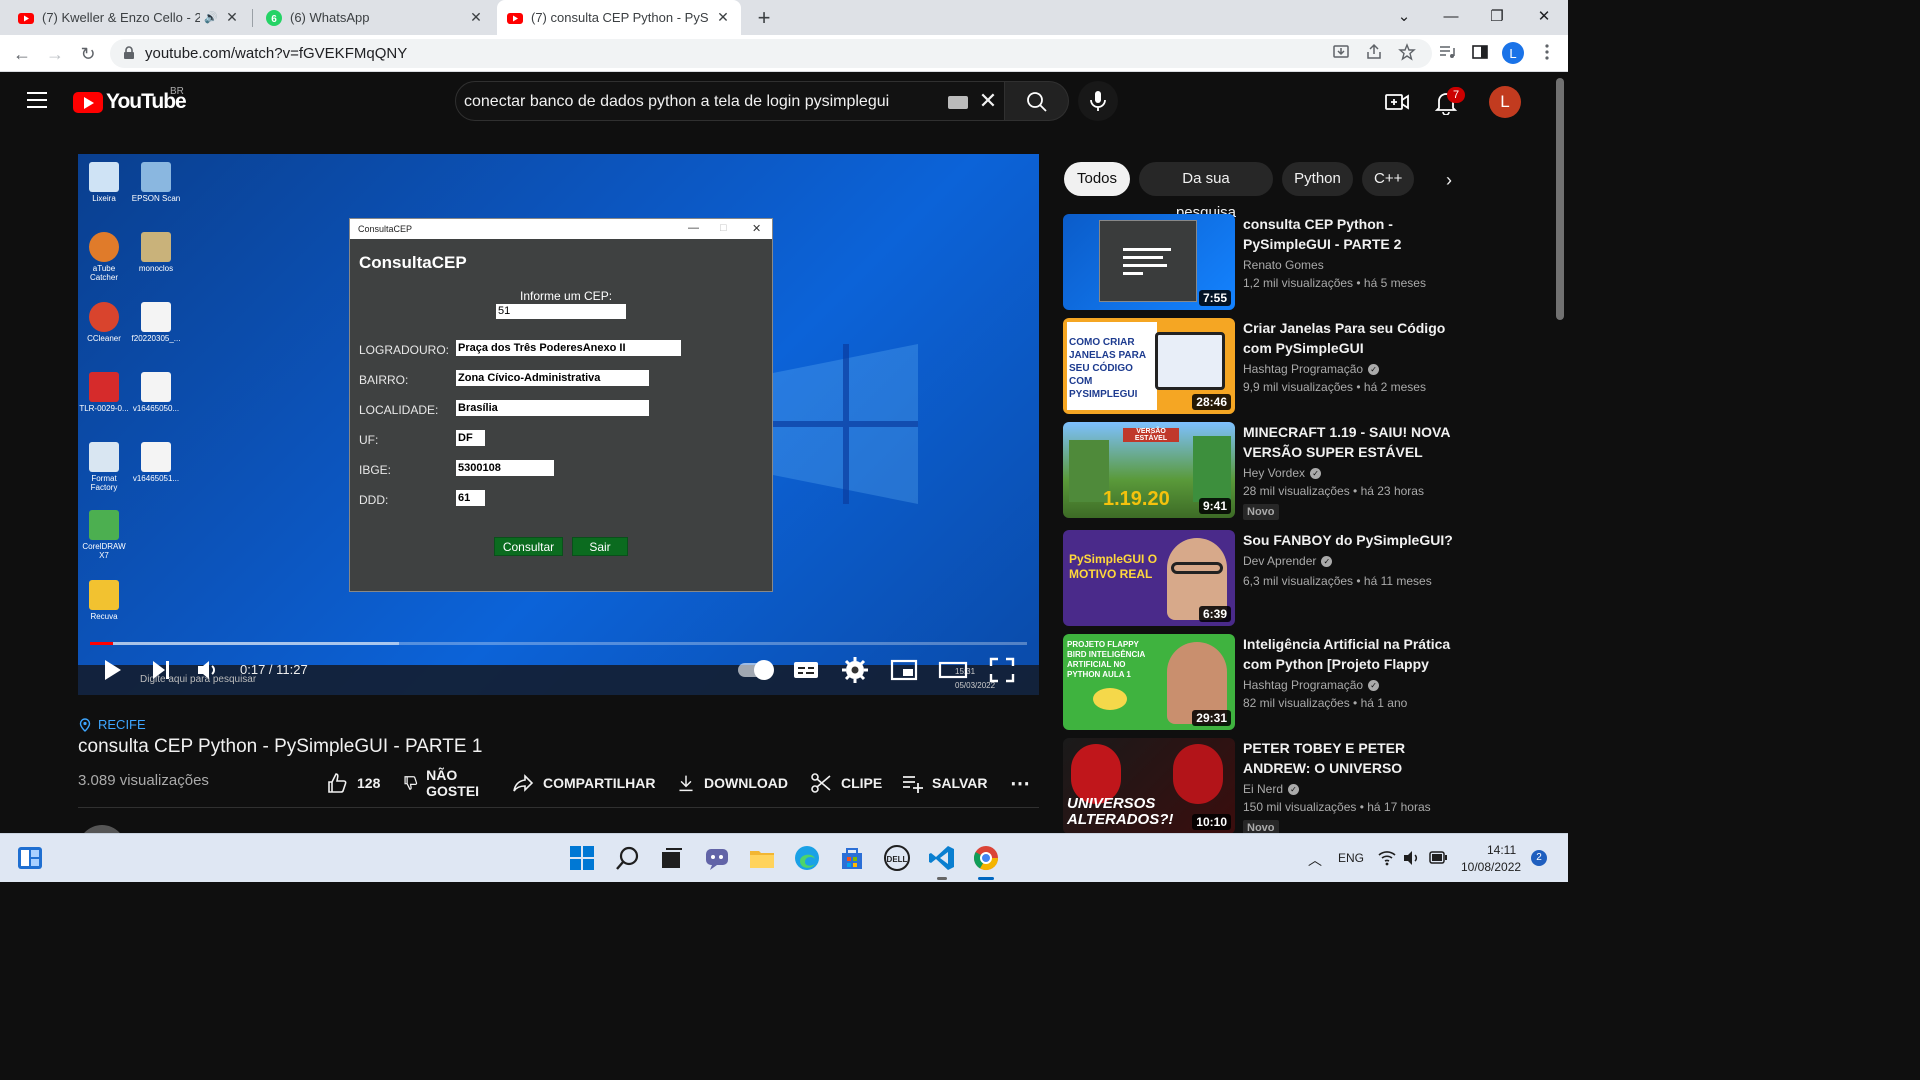  I want to click on video-thumbnail: UNIVERSOS ALTERADOS?! 10:10, so click(1149, 786).